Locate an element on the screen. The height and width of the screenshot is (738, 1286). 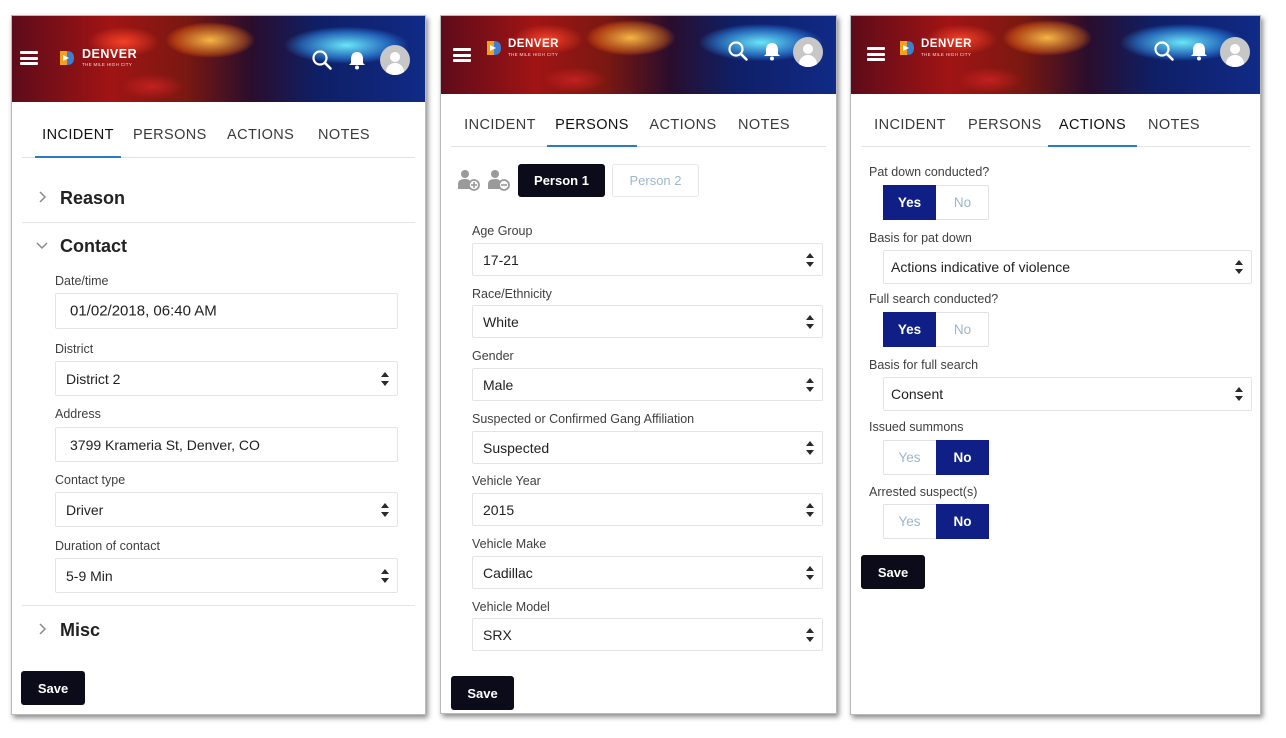
pat-down-basis-value: Actions indicative of violence is located at coordinates (980, 267).